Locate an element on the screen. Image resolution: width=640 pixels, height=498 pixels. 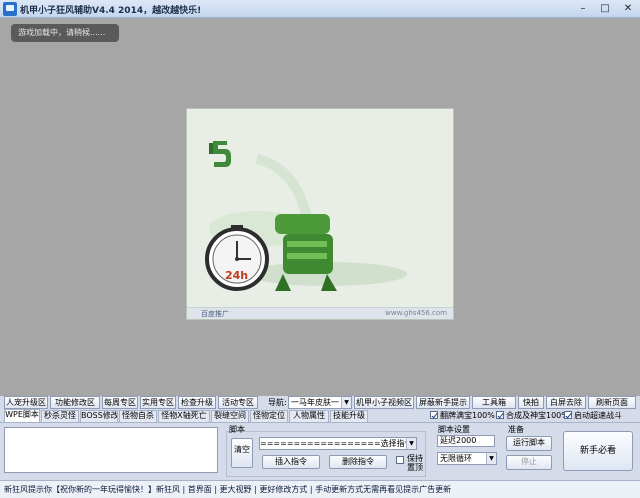
speed-battle-checkbox: 启动超速战斗 is located at coordinates (593, 416).